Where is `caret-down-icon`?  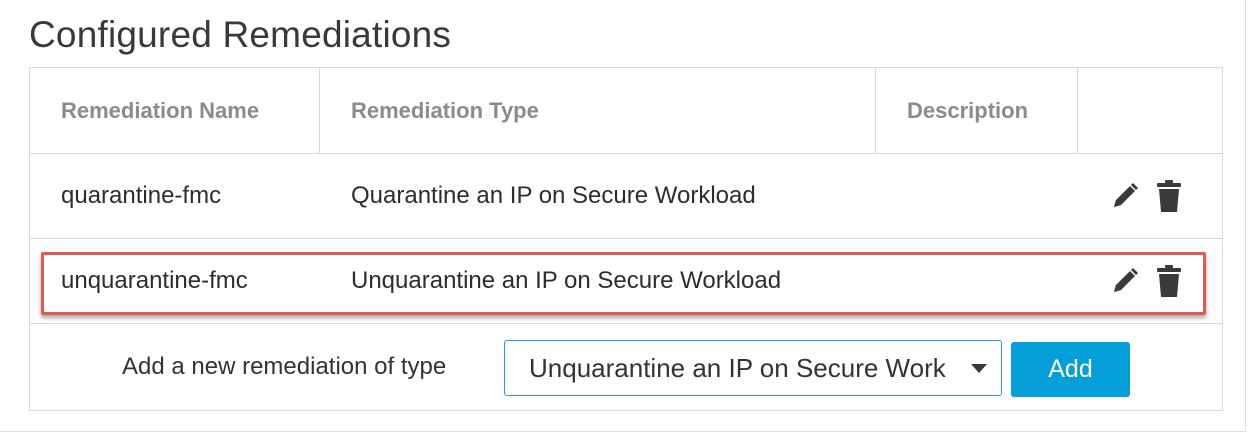 caret-down-icon is located at coordinates (979, 370).